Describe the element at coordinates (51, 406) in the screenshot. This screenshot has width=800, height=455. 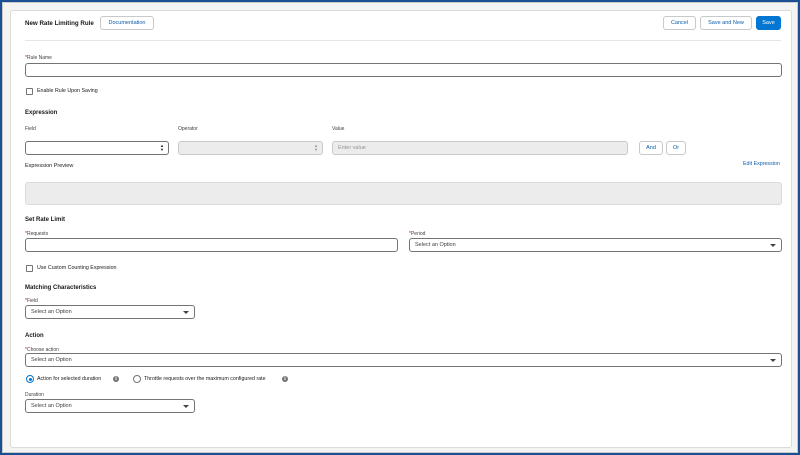
I see `duration-select-value: Select an Option` at that location.